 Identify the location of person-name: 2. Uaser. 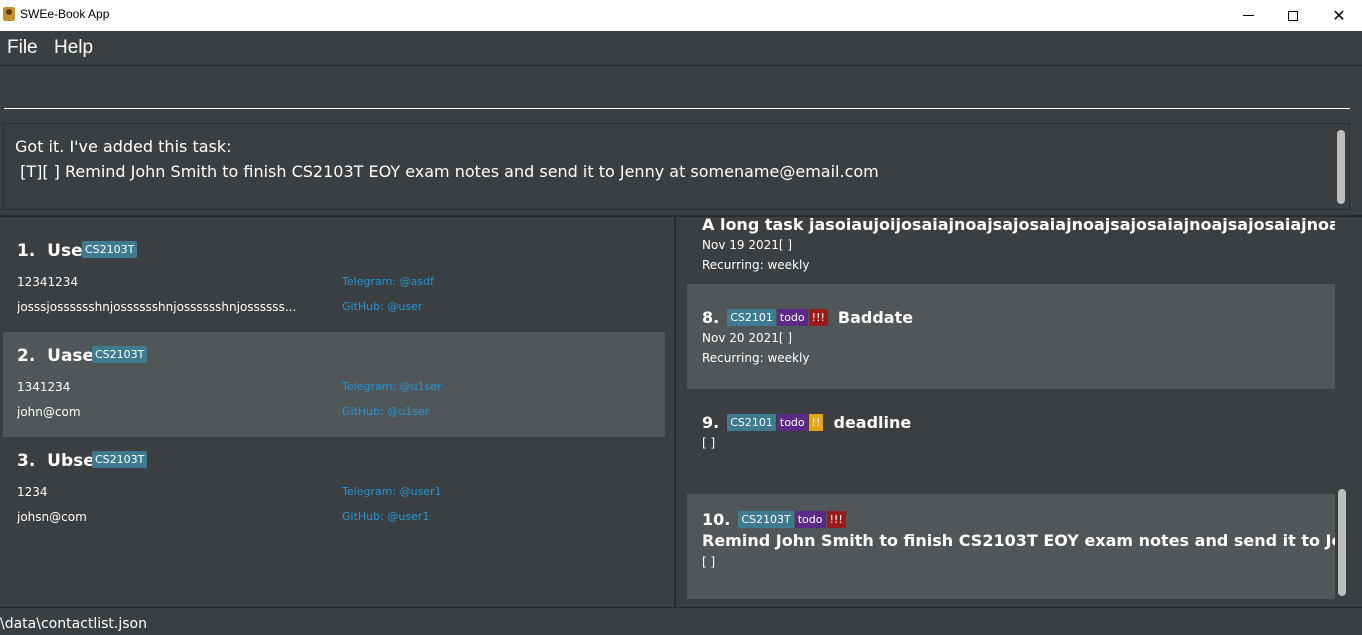
(60, 356).